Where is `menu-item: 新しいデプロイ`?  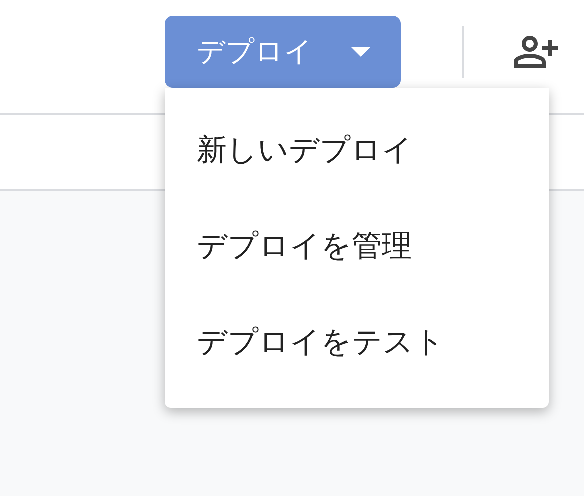 menu-item: 新しいデプロイ is located at coordinates (357, 150).